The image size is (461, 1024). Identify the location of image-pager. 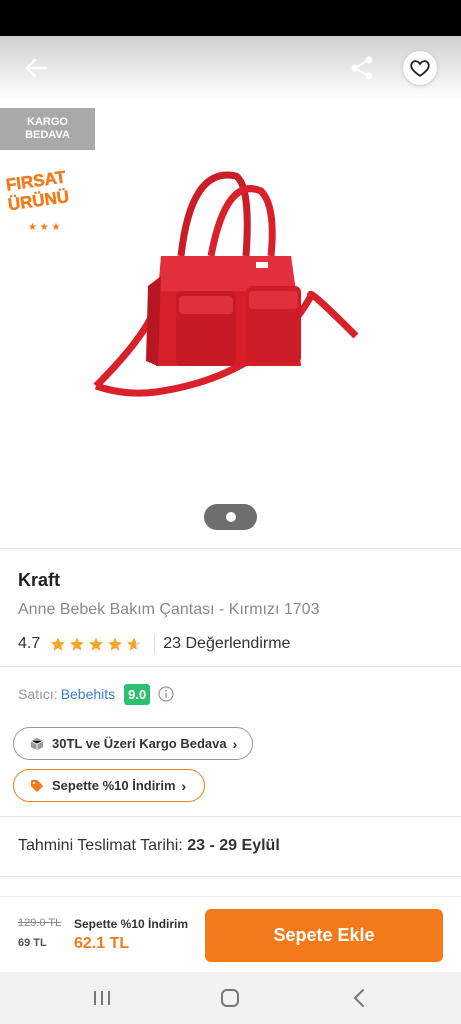
(230, 517).